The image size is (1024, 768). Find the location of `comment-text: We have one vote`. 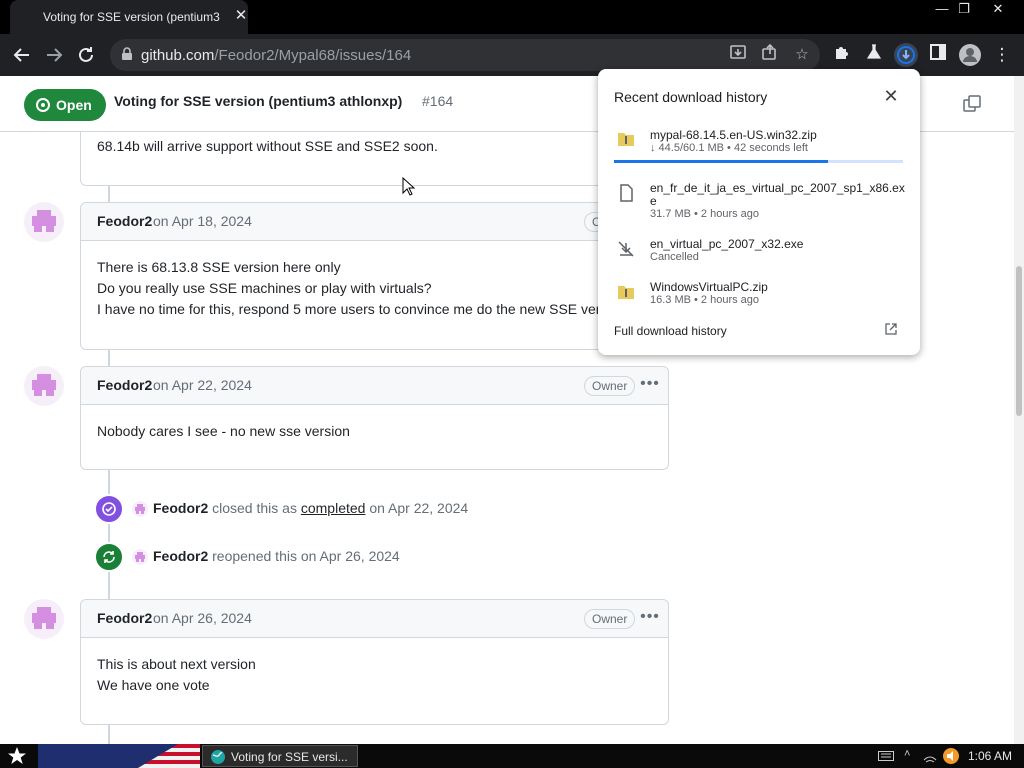

comment-text: We have one vote is located at coordinates (153, 685).